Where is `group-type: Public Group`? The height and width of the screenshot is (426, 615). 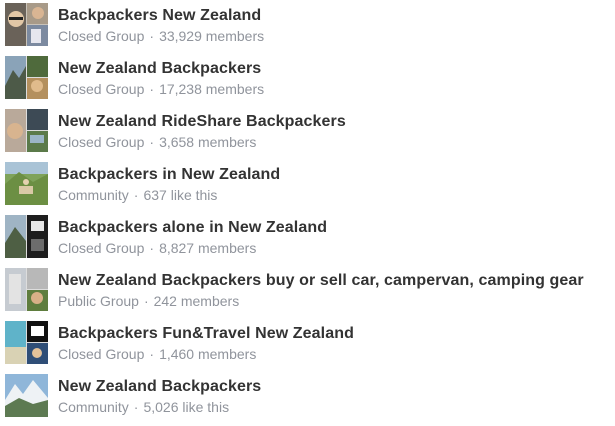
group-type: Public Group is located at coordinates (98, 301).